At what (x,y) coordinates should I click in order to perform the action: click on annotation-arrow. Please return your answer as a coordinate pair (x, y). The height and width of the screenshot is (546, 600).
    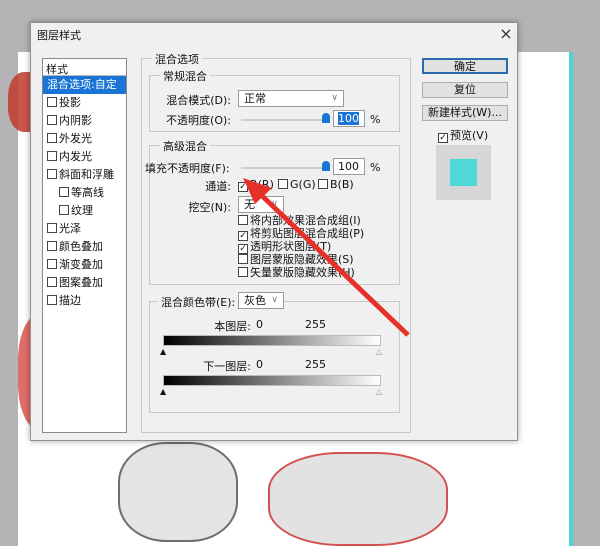
    Looking at the image, I should click on (326, 257).